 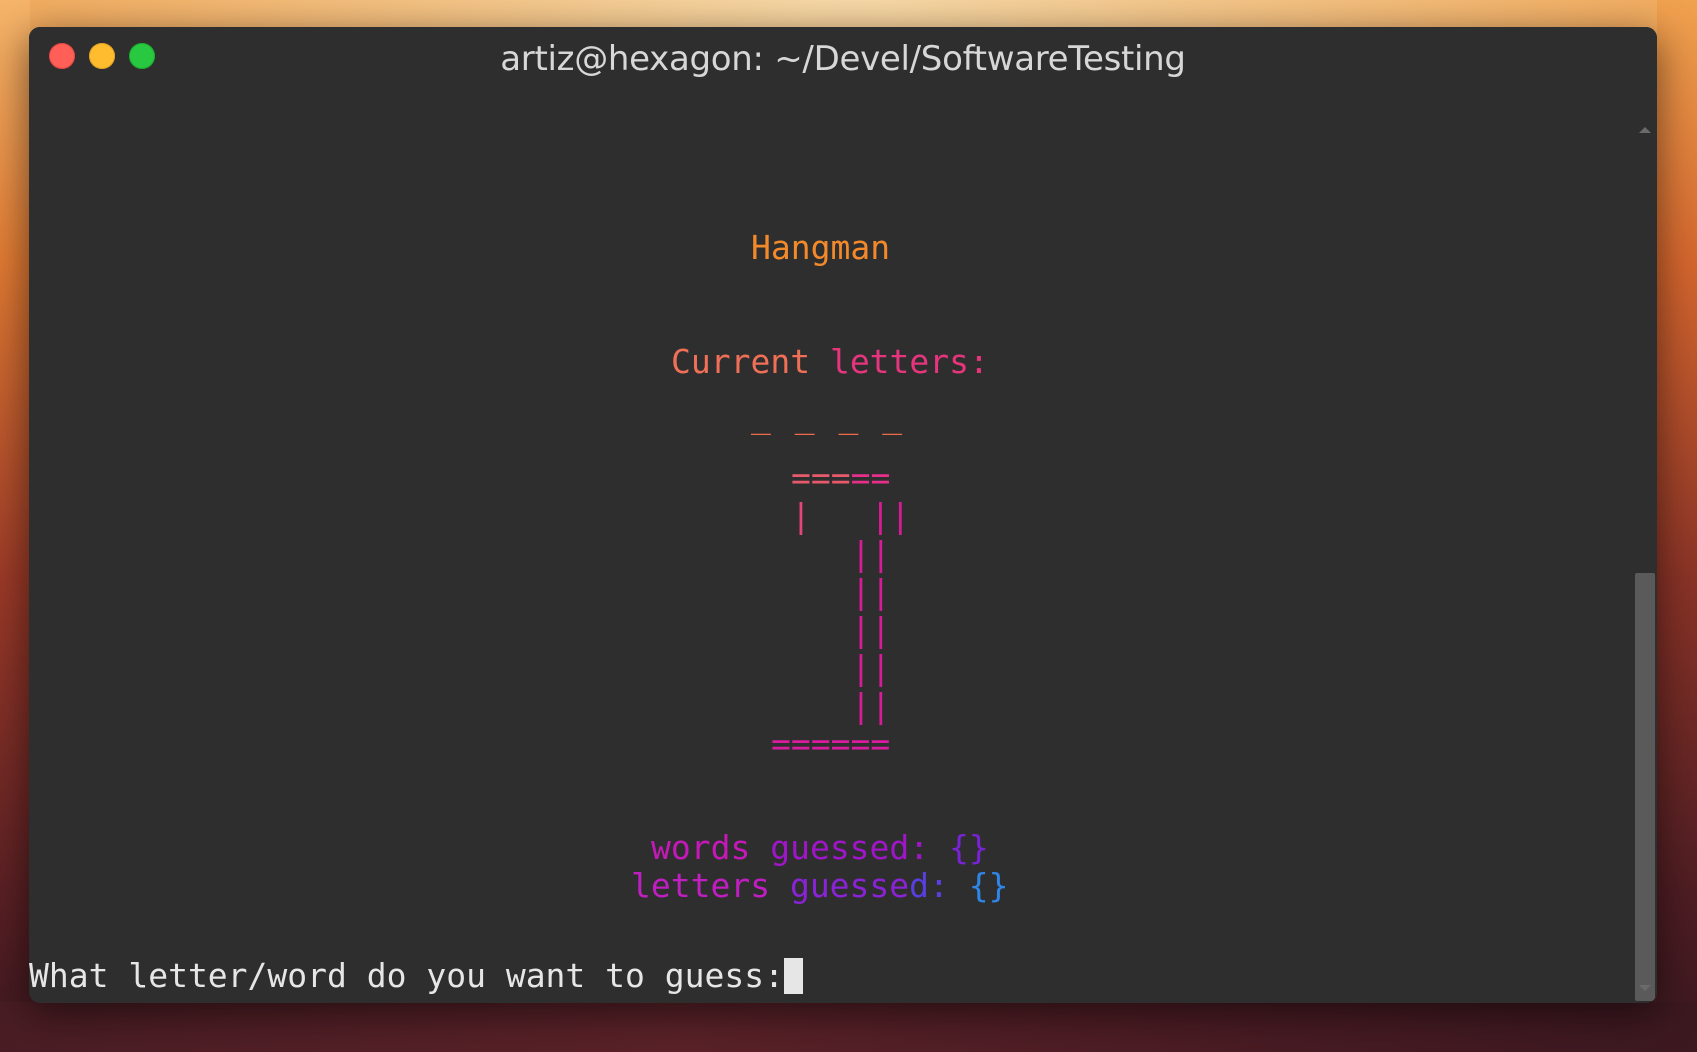 I want to click on window-title: artiz@hexagon: ~/Devel/SoftwareTesting, so click(x=843, y=59).